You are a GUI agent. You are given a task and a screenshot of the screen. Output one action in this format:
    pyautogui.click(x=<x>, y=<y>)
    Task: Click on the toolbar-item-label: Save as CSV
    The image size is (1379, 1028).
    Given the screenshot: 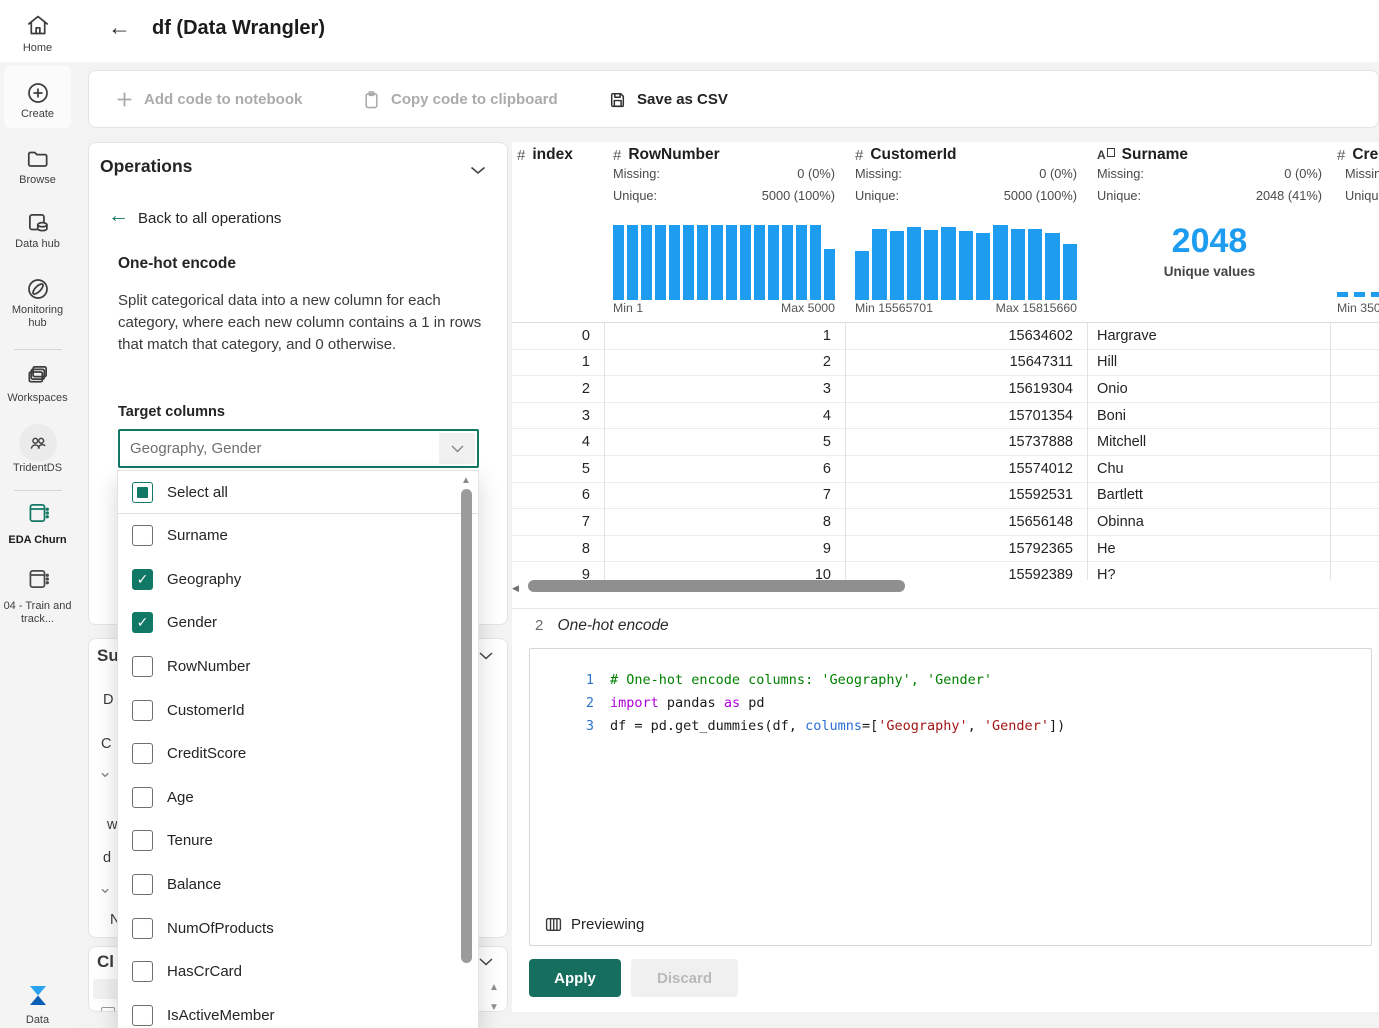 What is the action you would take?
    pyautogui.click(x=682, y=99)
    